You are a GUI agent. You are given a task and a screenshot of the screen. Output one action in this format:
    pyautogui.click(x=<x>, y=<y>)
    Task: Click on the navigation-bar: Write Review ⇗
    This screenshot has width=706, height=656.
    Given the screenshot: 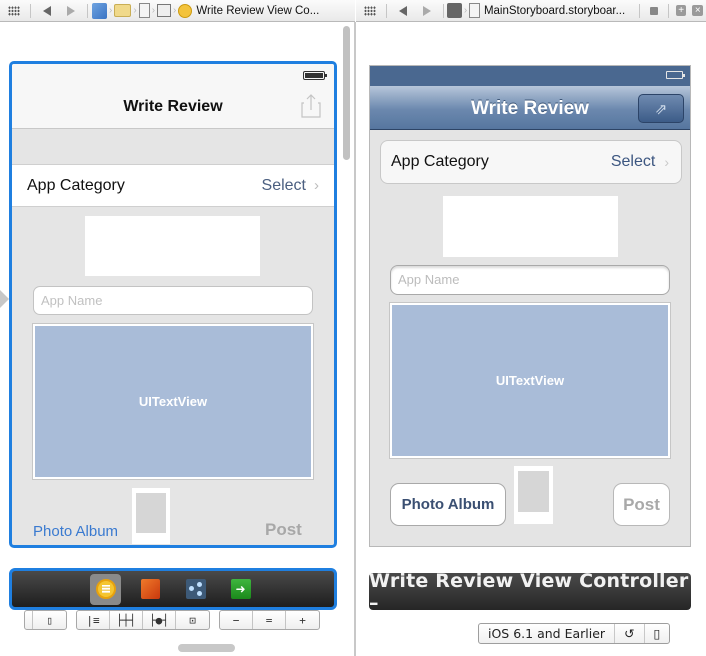 What is the action you would take?
    pyautogui.click(x=530, y=108)
    